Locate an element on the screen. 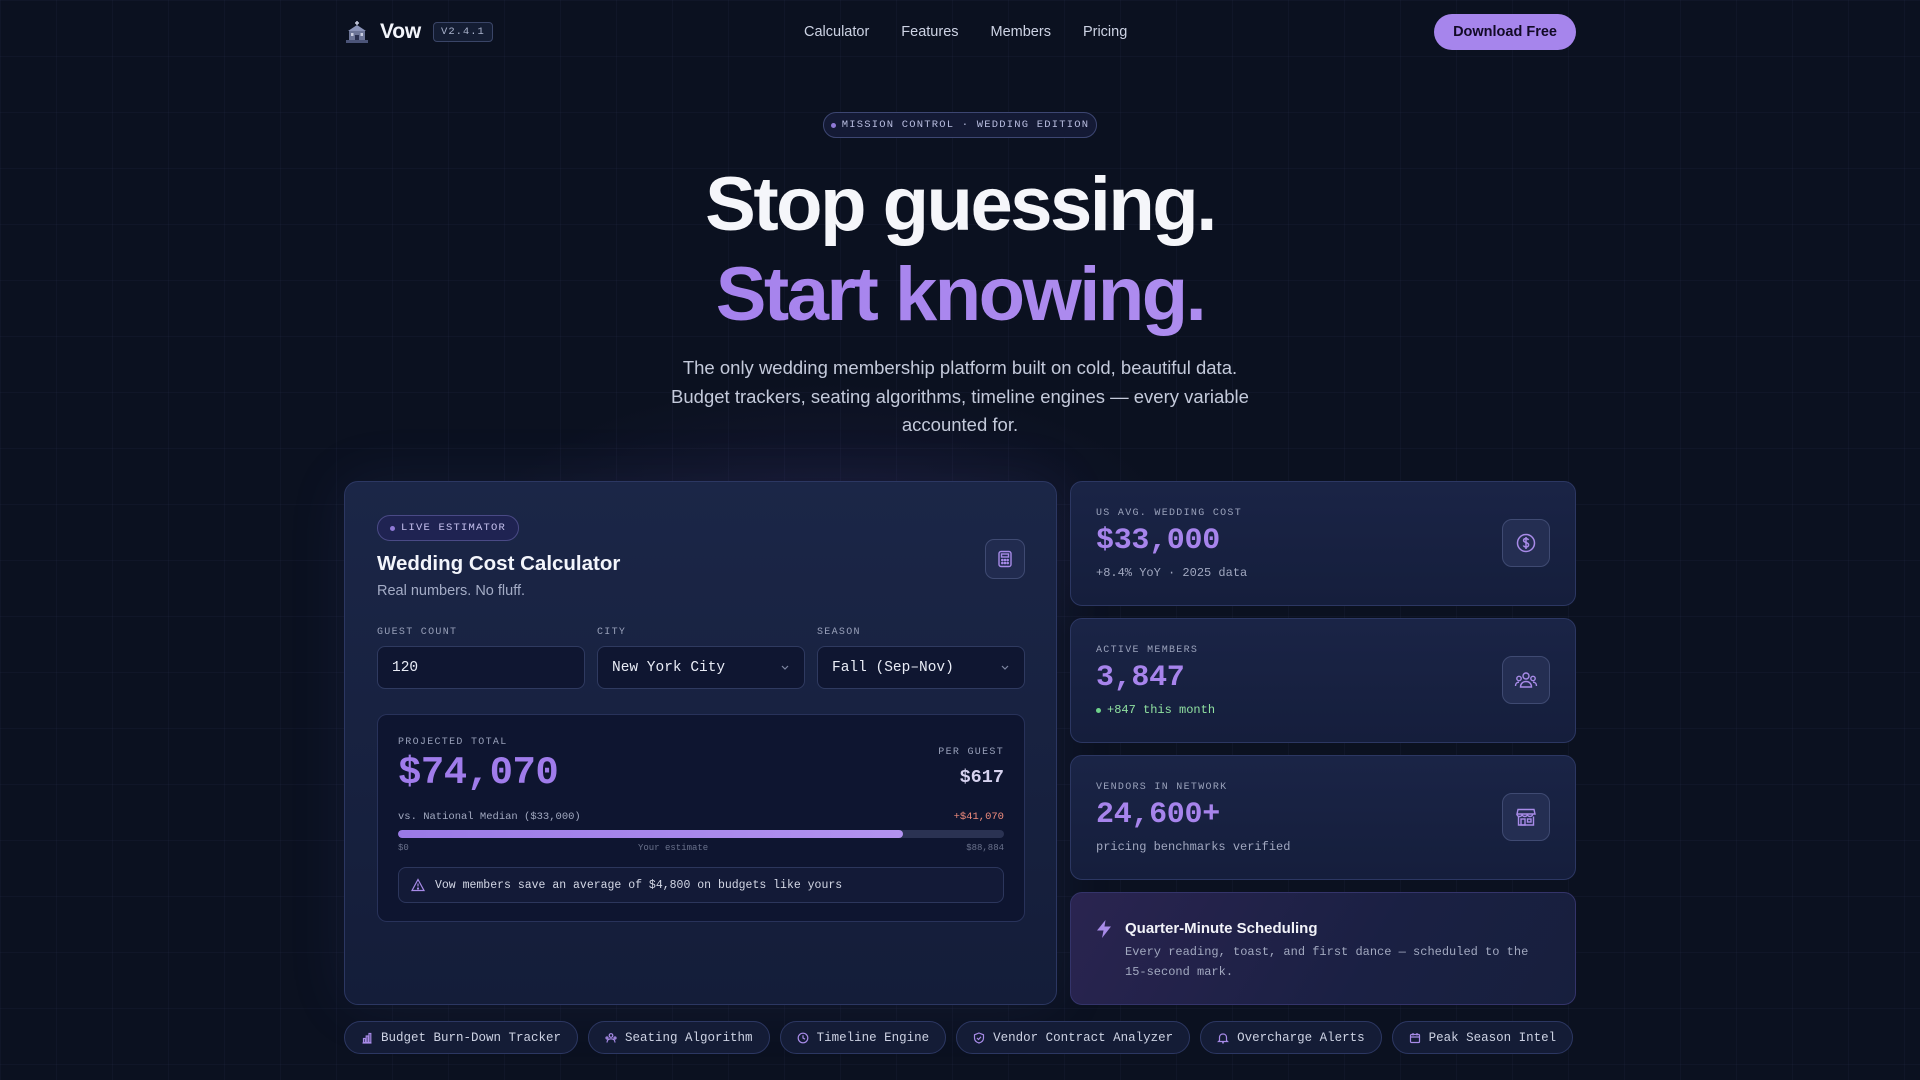 This screenshot has width=1920, height=1080. guest-count-label: GUEST COUNT is located at coordinates (417, 632).